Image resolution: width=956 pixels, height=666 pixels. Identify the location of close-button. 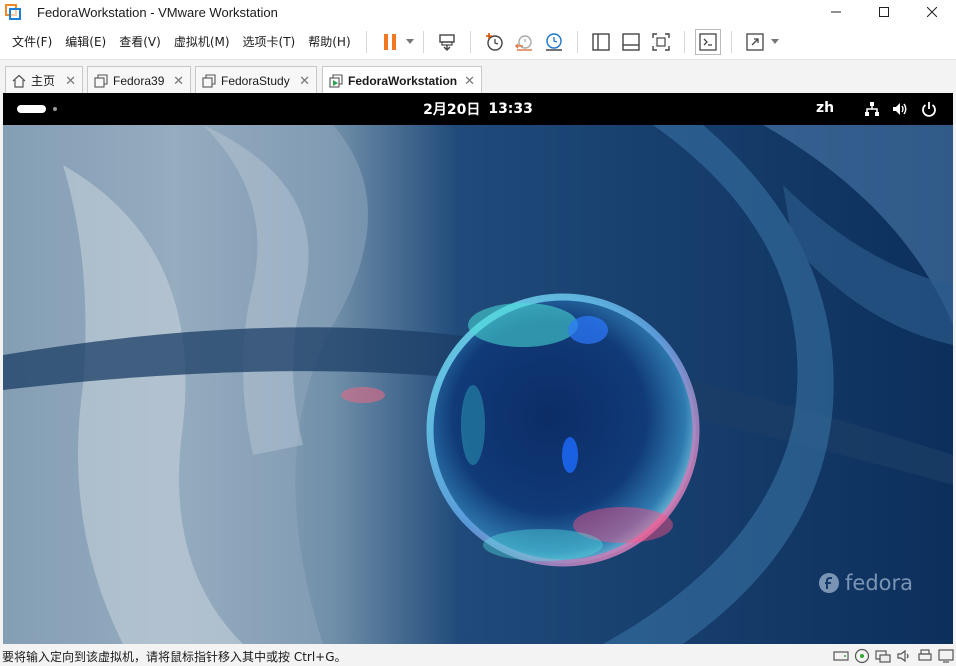
(932, 12).